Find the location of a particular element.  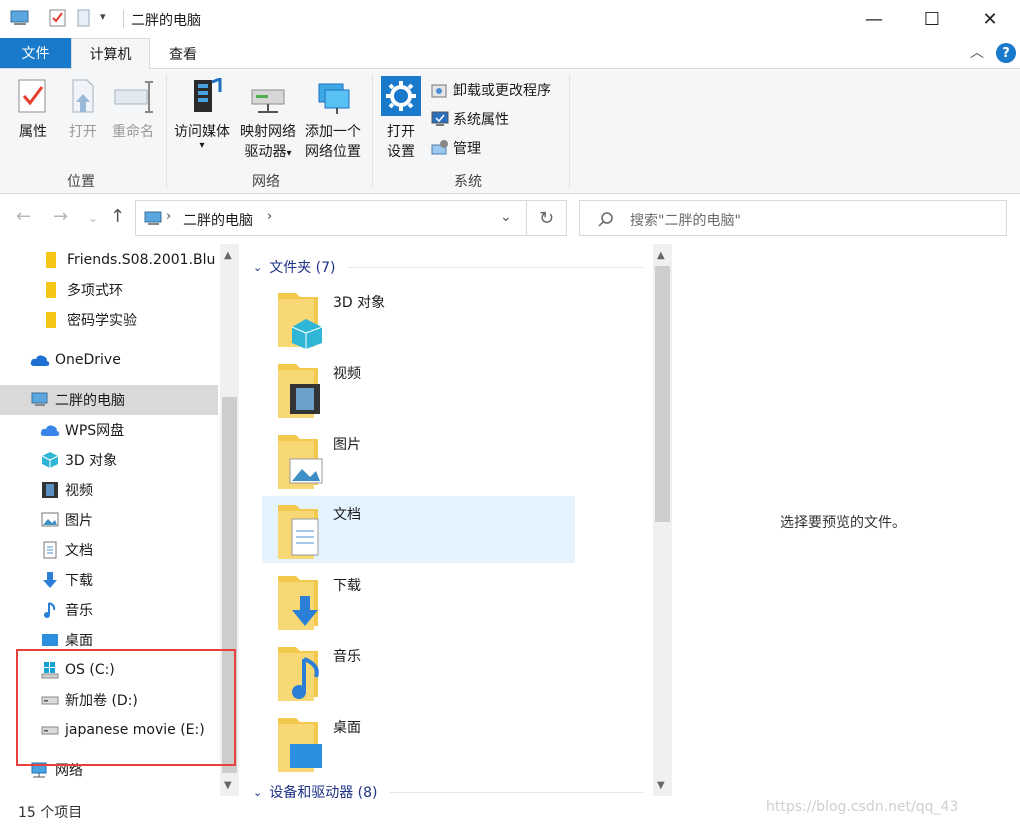

nav-item-label: 视频 is located at coordinates (79, 491).